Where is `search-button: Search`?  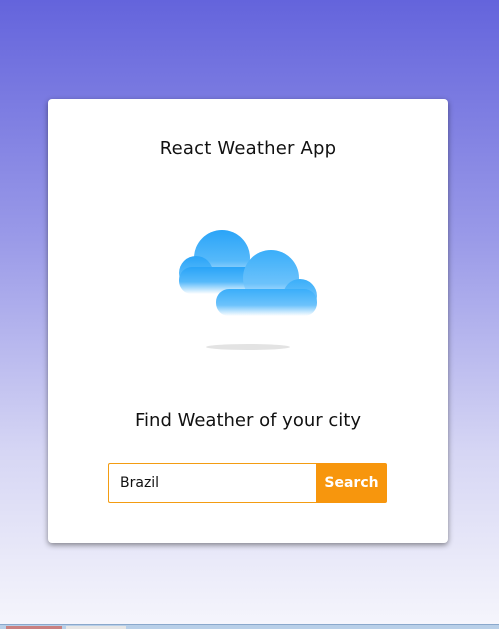
search-button: Search is located at coordinates (351, 483).